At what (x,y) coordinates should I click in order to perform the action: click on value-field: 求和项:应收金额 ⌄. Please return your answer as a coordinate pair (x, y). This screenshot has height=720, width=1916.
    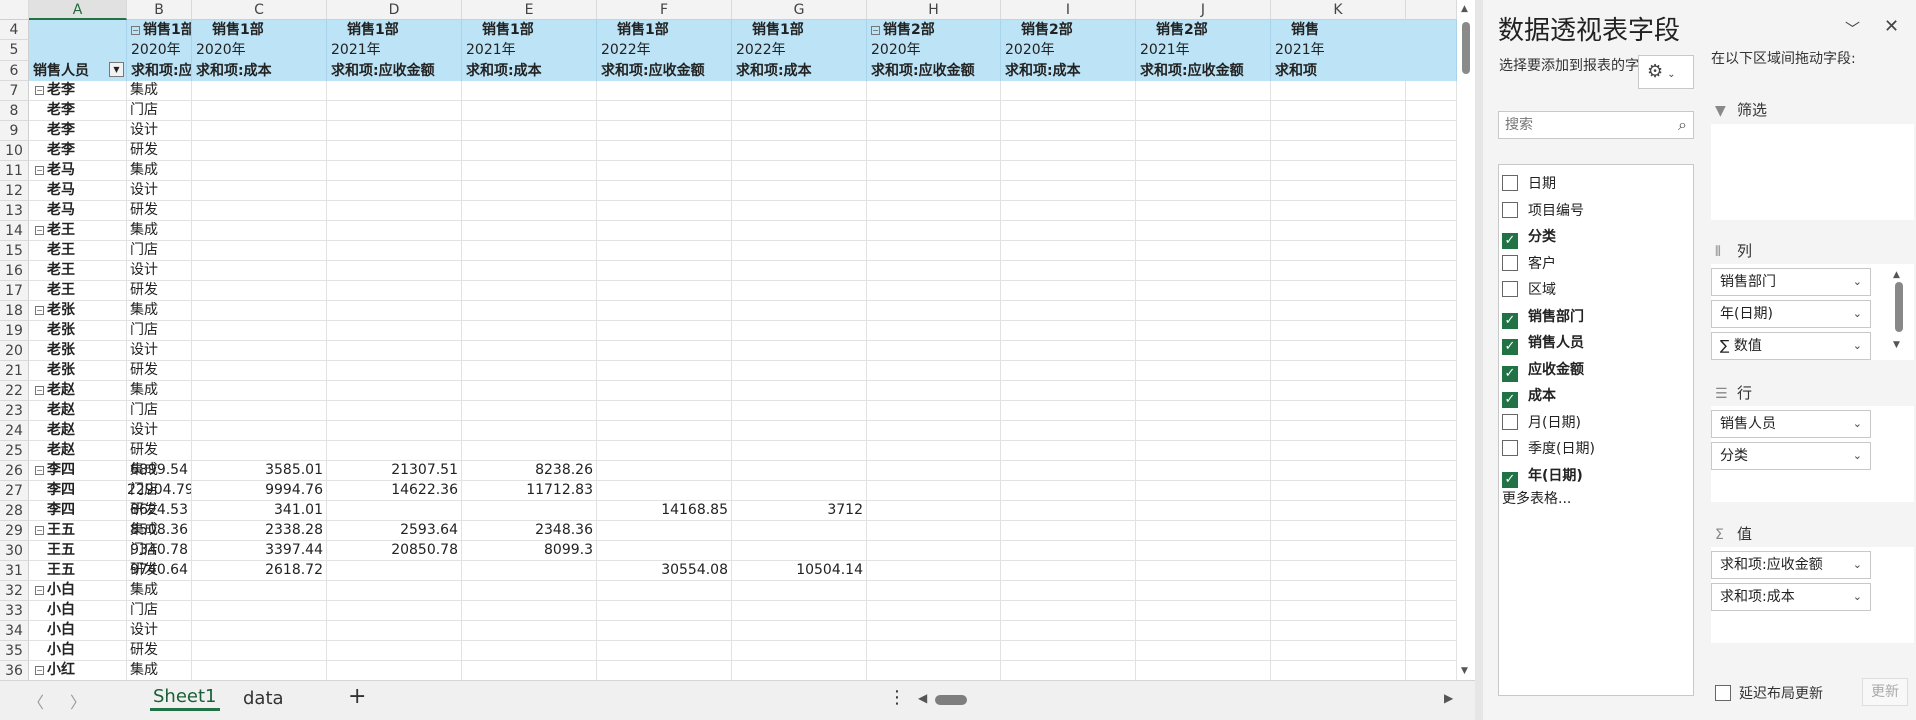
    Looking at the image, I should click on (1791, 565).